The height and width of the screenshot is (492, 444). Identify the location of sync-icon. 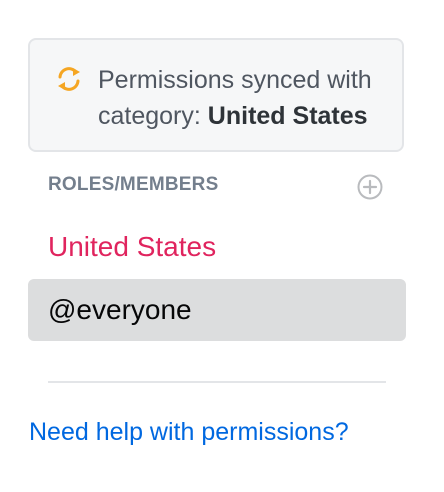
(69, 79).